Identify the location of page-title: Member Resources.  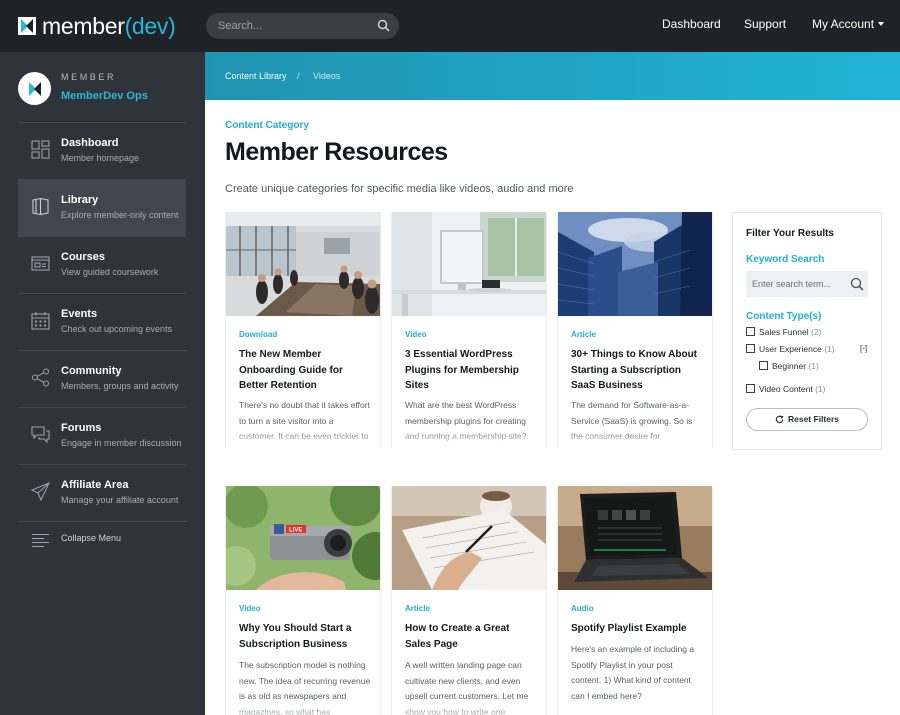
(336, 152).